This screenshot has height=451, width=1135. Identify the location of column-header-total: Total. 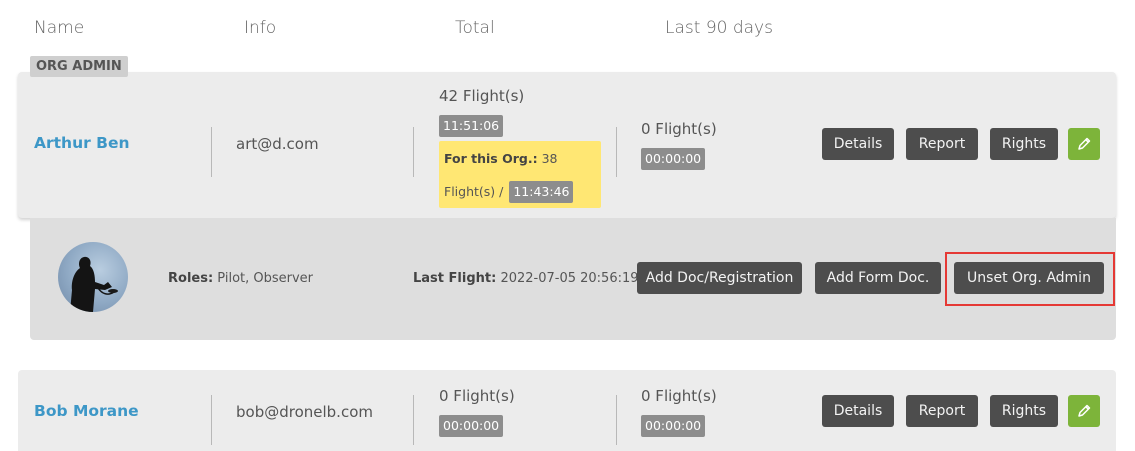
(475, 28).